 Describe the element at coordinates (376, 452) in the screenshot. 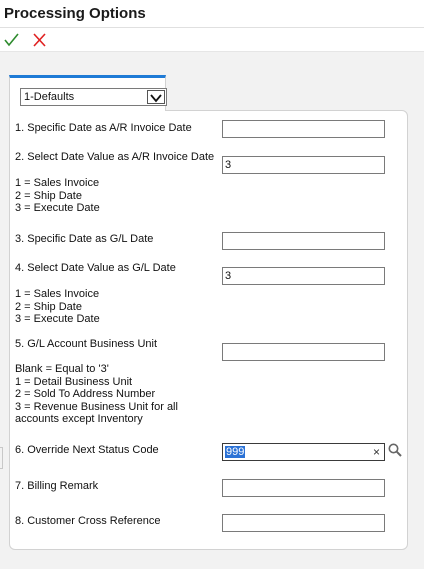

I see `clear-icon: ×` at that location.